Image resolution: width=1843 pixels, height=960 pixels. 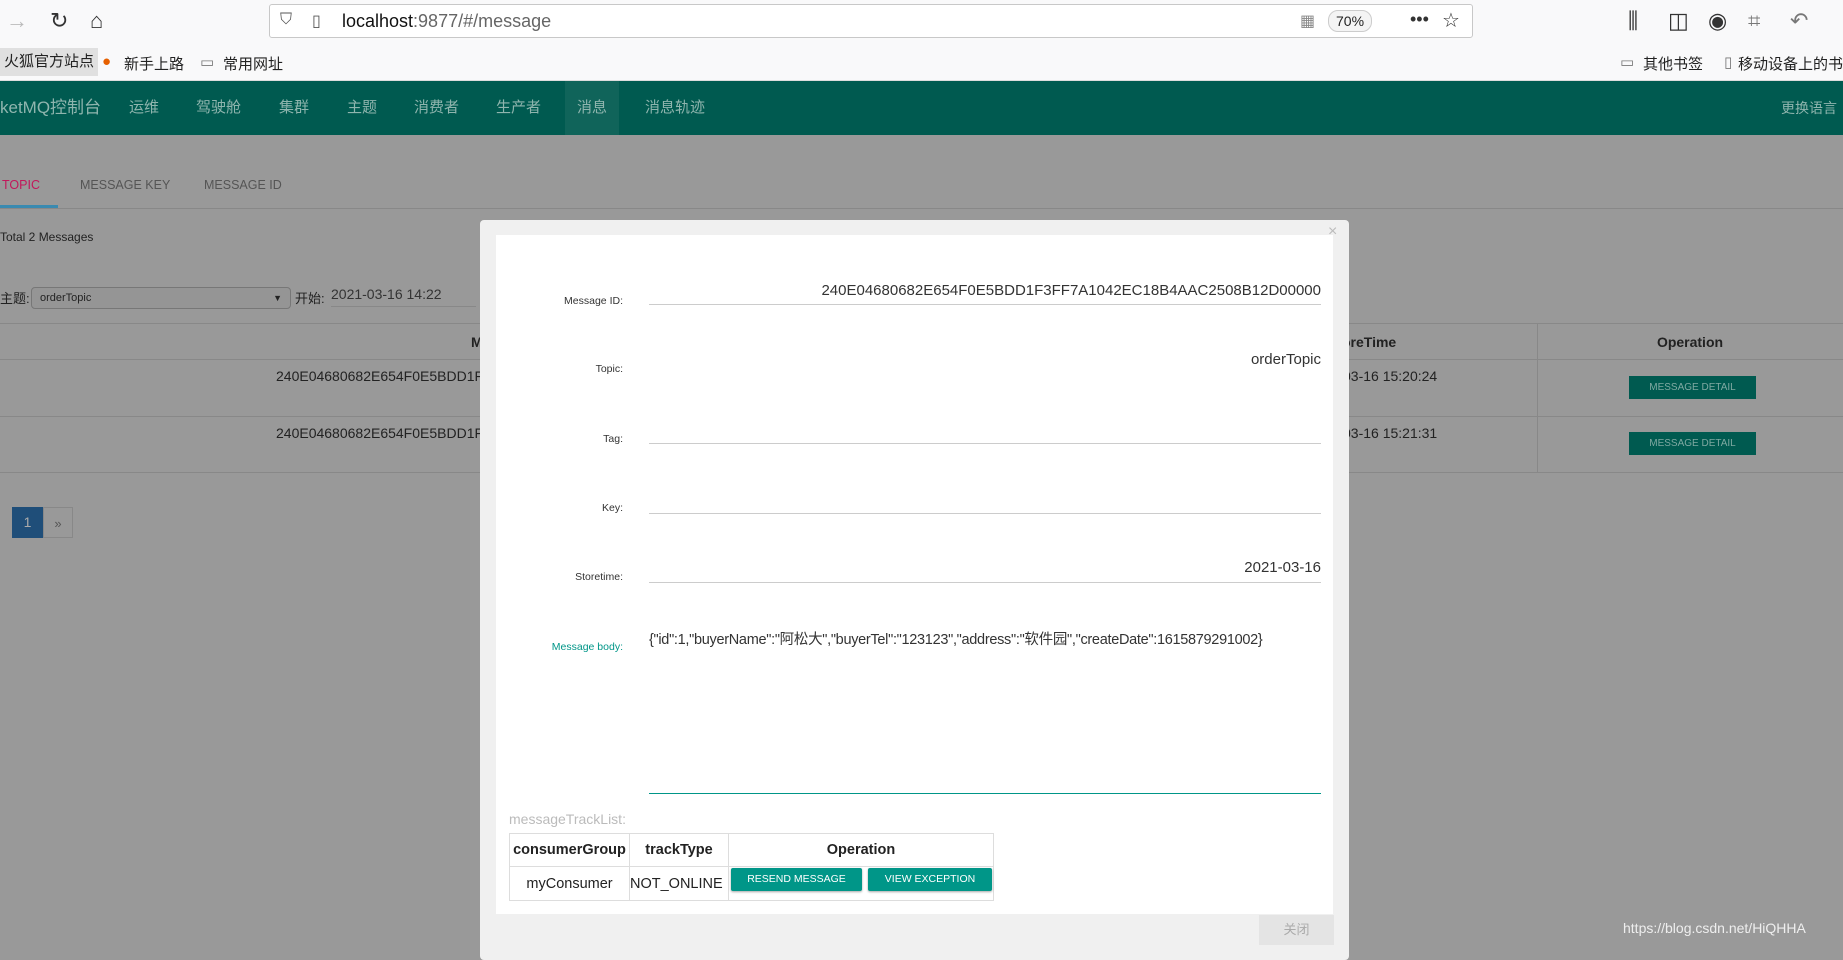 What do you see at coordinates (49, 62) in the screenshot?
I see `bookmark: 火狐官方站点` at bounding box center [49, 62].